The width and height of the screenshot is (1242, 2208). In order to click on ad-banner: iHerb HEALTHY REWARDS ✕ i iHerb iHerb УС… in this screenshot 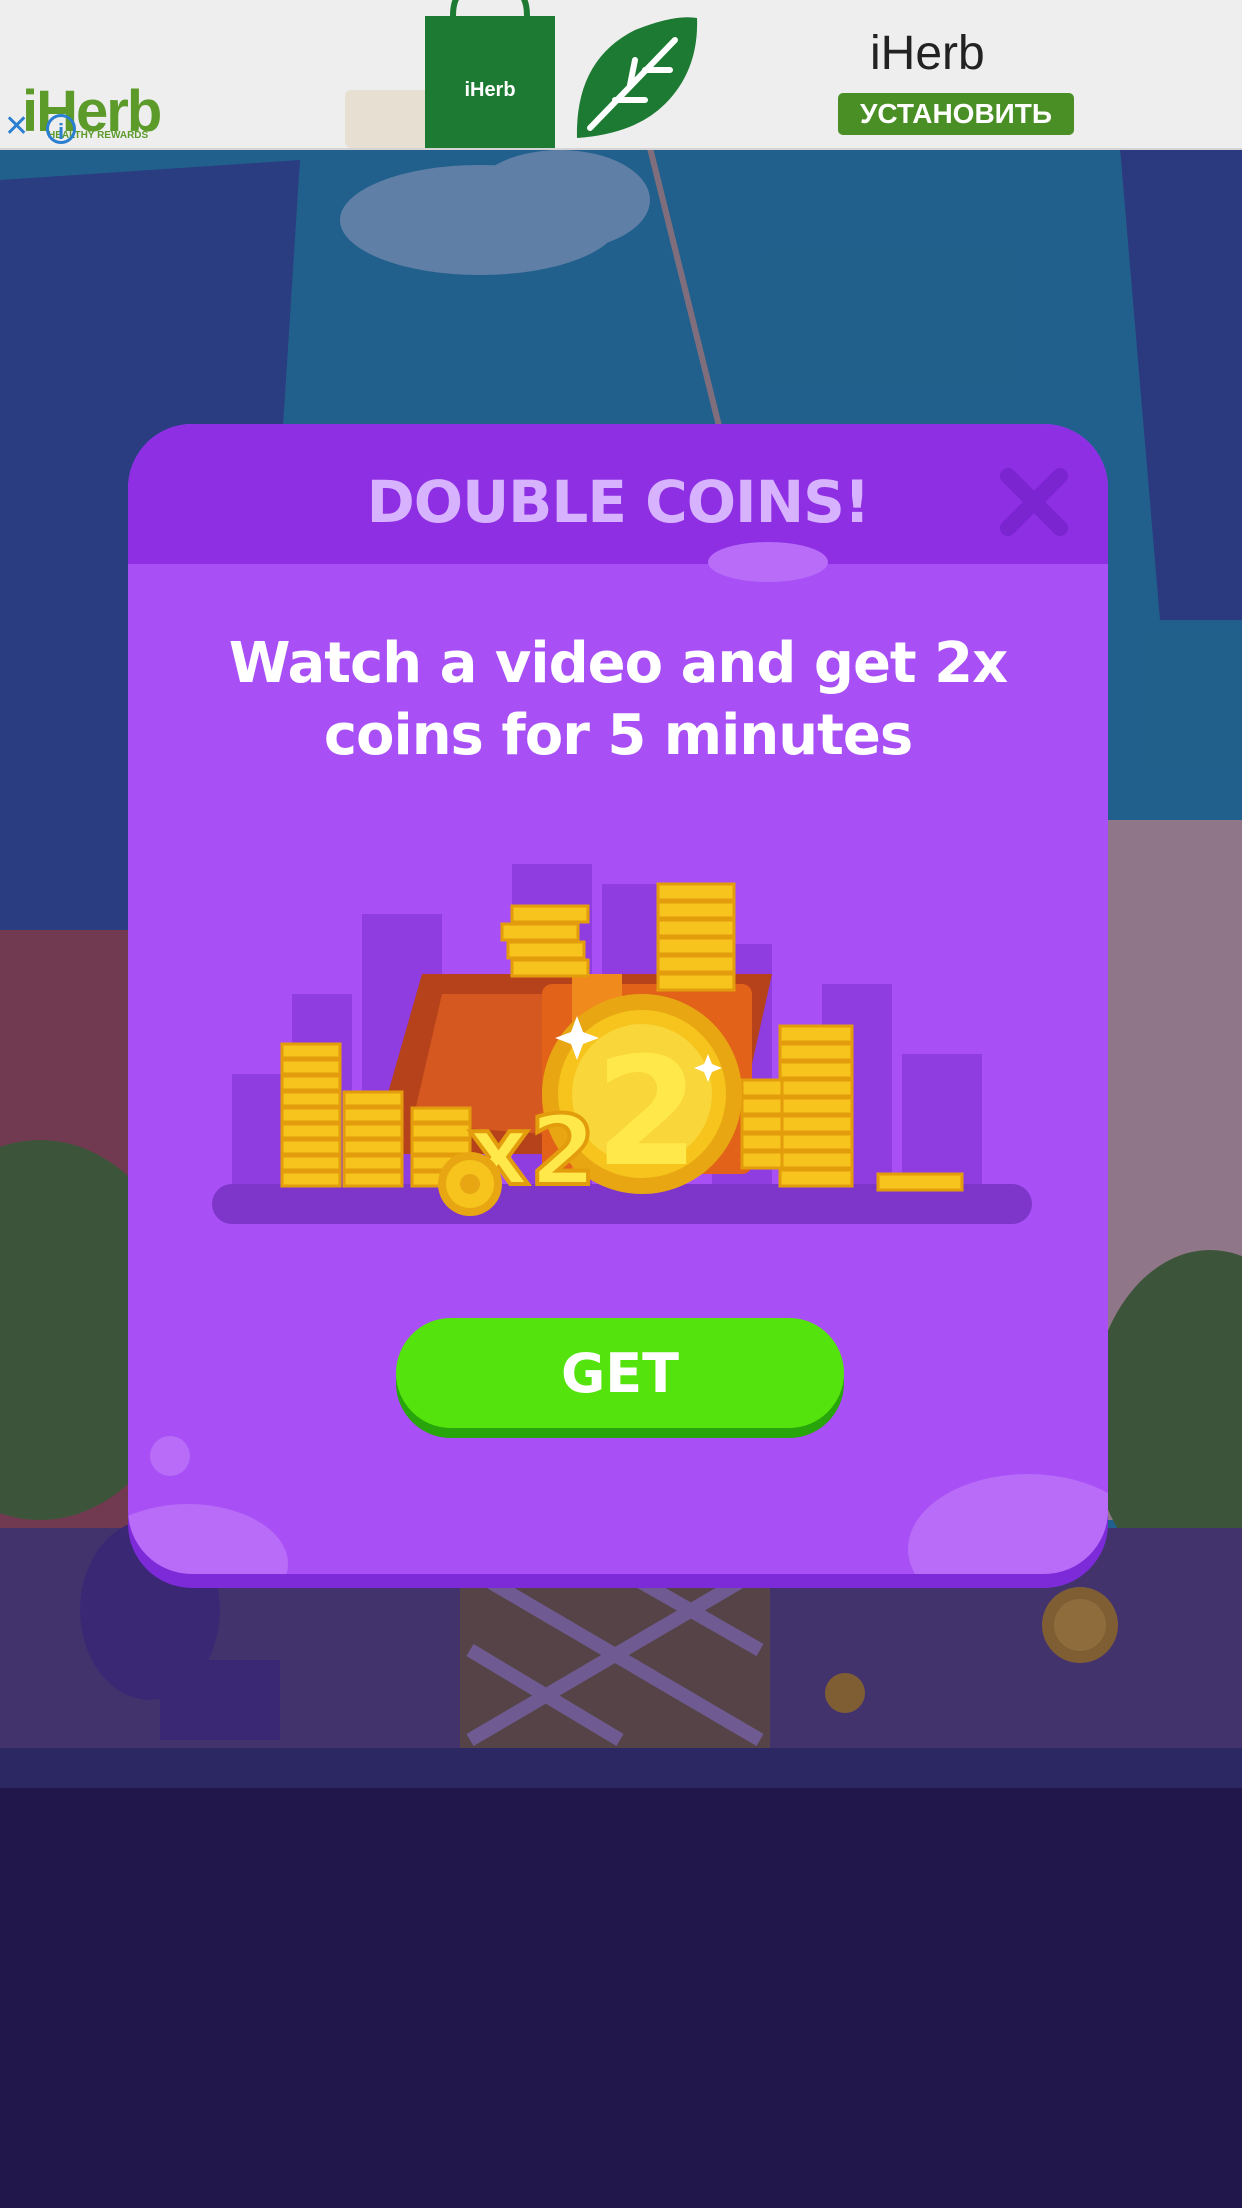, I will do `click(621, 75)`.